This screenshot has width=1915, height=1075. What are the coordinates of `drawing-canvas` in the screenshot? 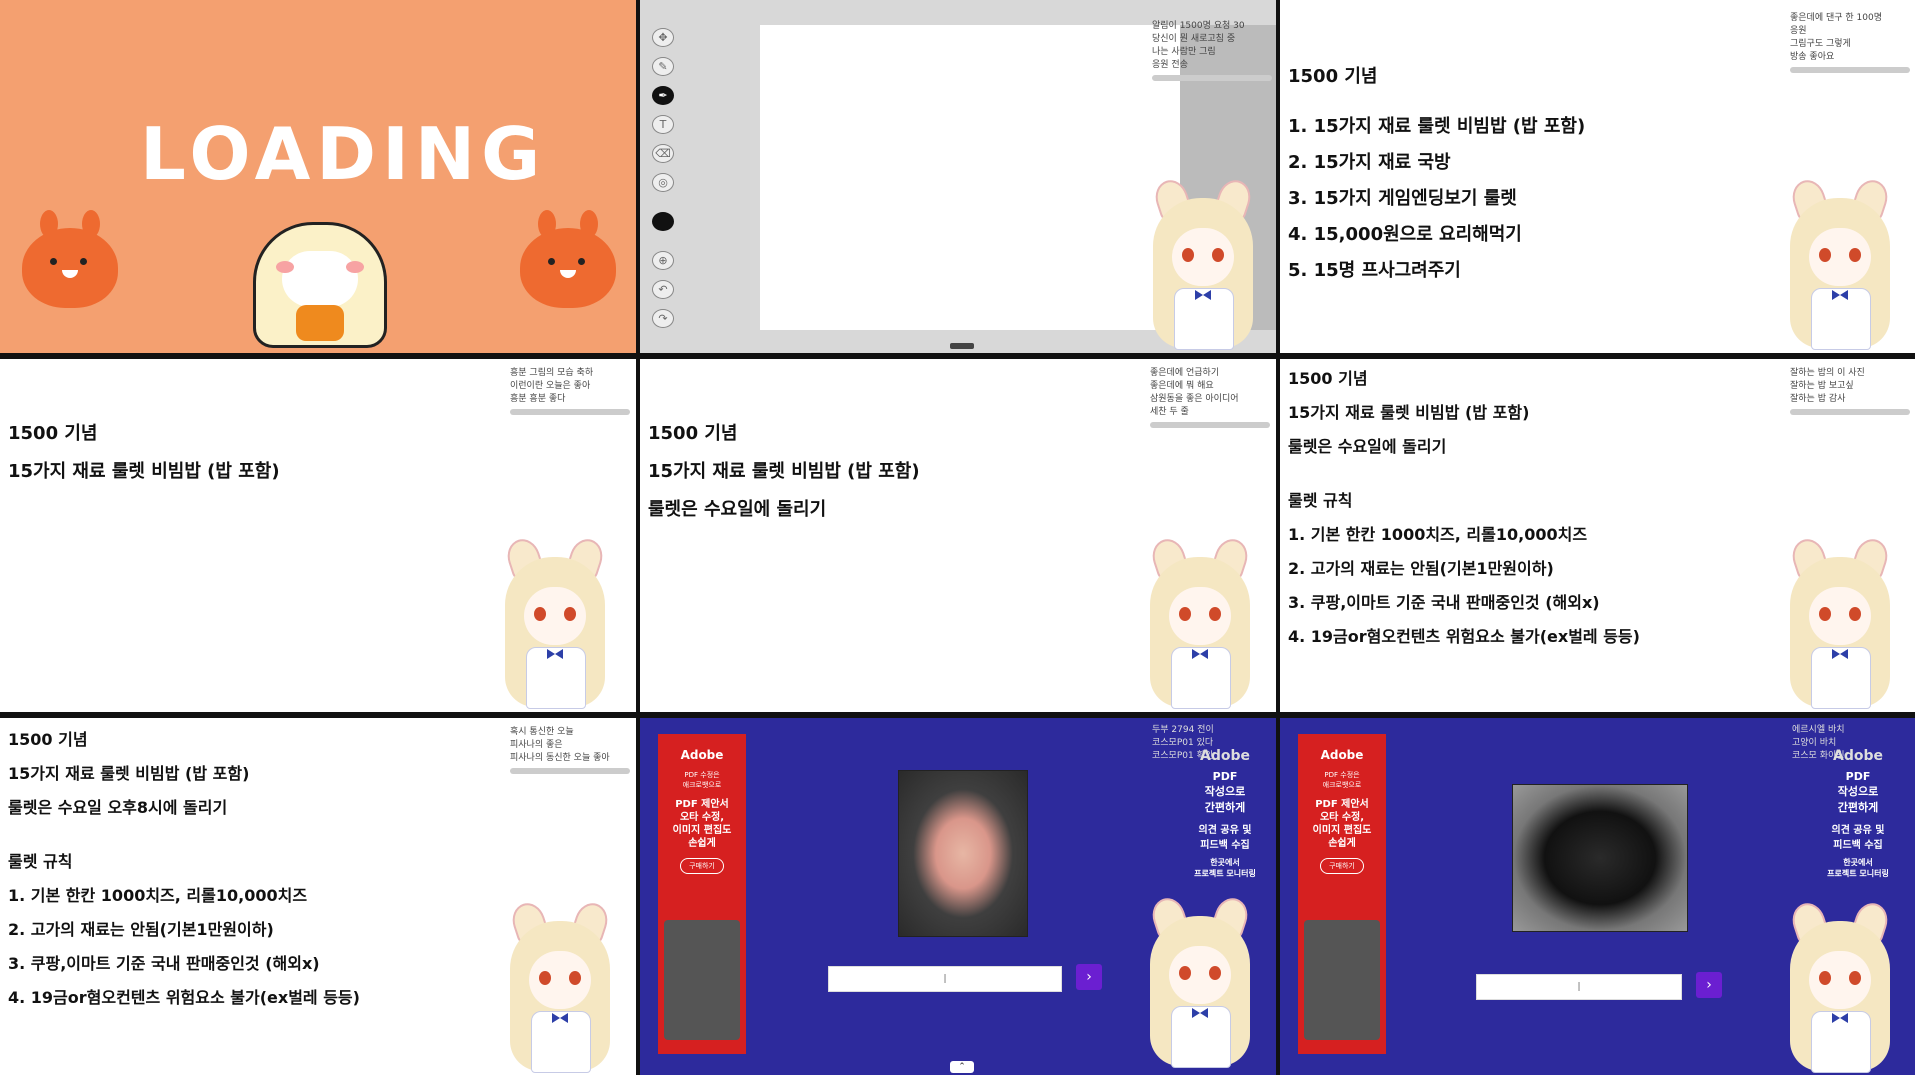 It's located at (970, 177).